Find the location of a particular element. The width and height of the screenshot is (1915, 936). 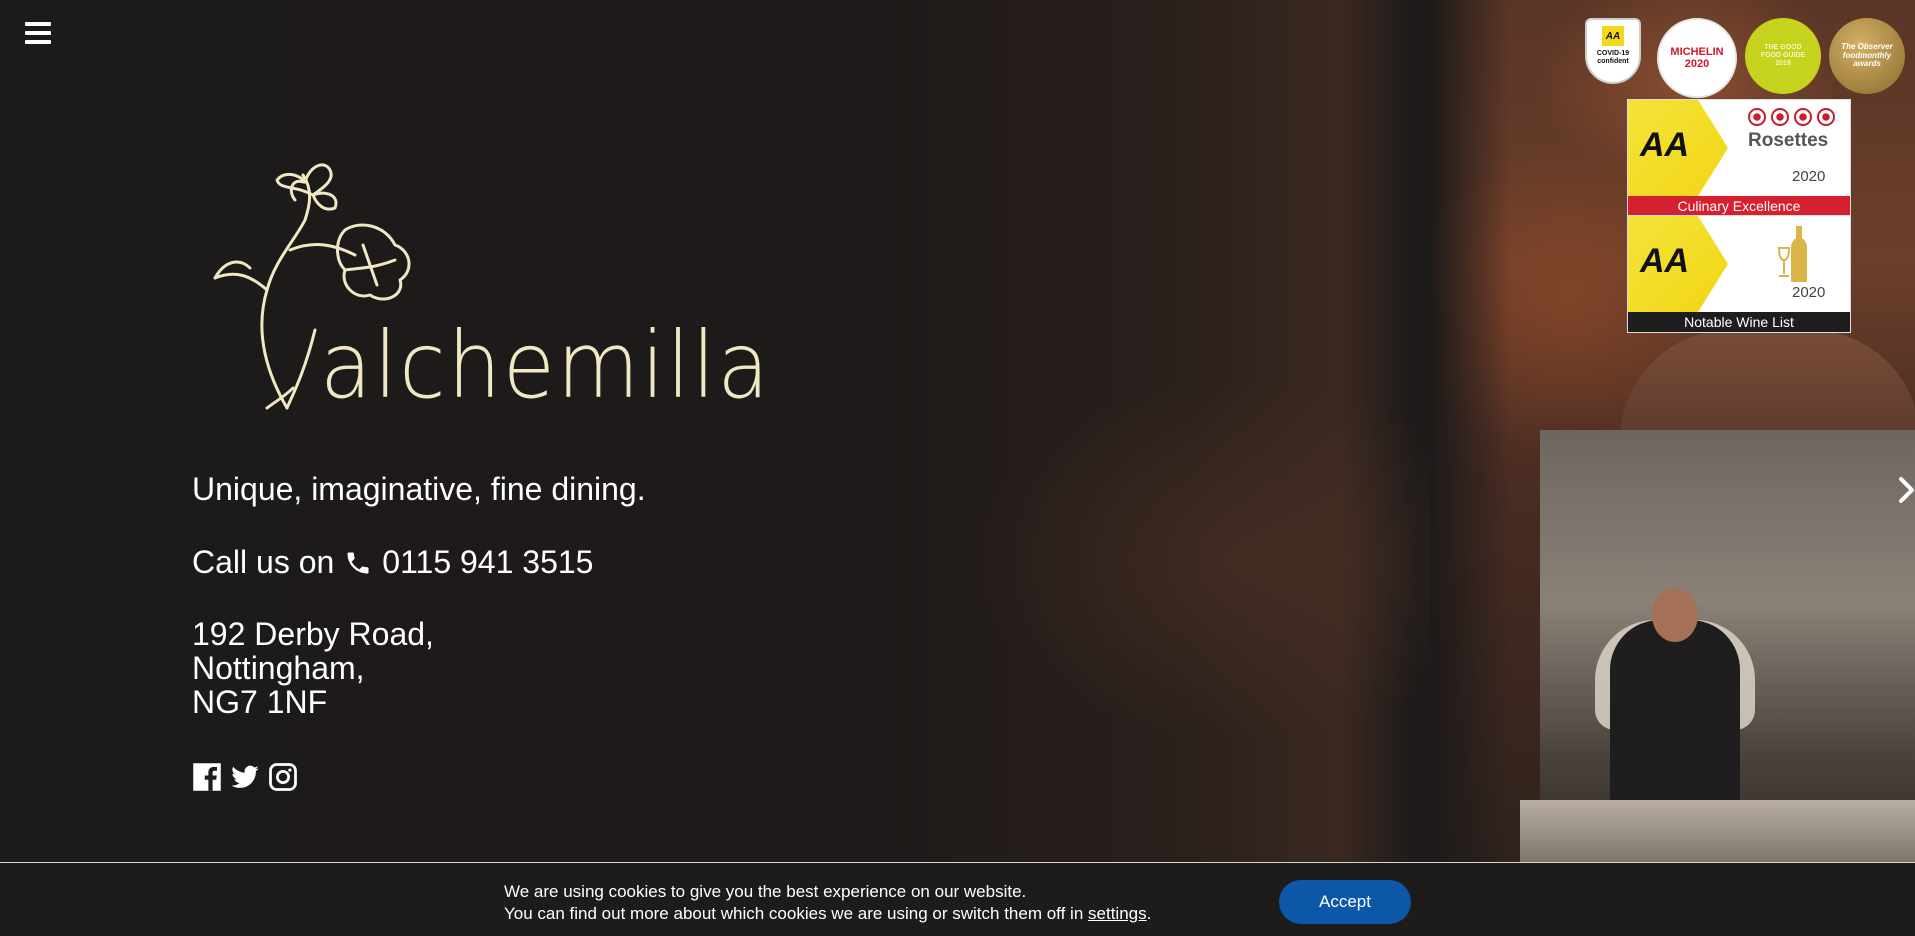

ofm-line: awards is located at coordinates (1867, 64).